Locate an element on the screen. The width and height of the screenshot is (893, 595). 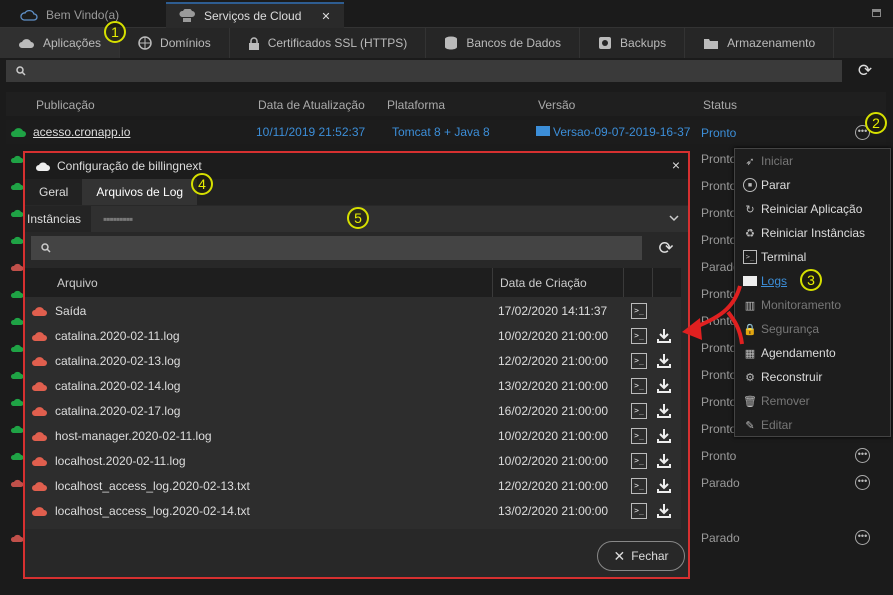
tab-label: Certificados SSL (HTTPS) is located at coordinates (337, 43).